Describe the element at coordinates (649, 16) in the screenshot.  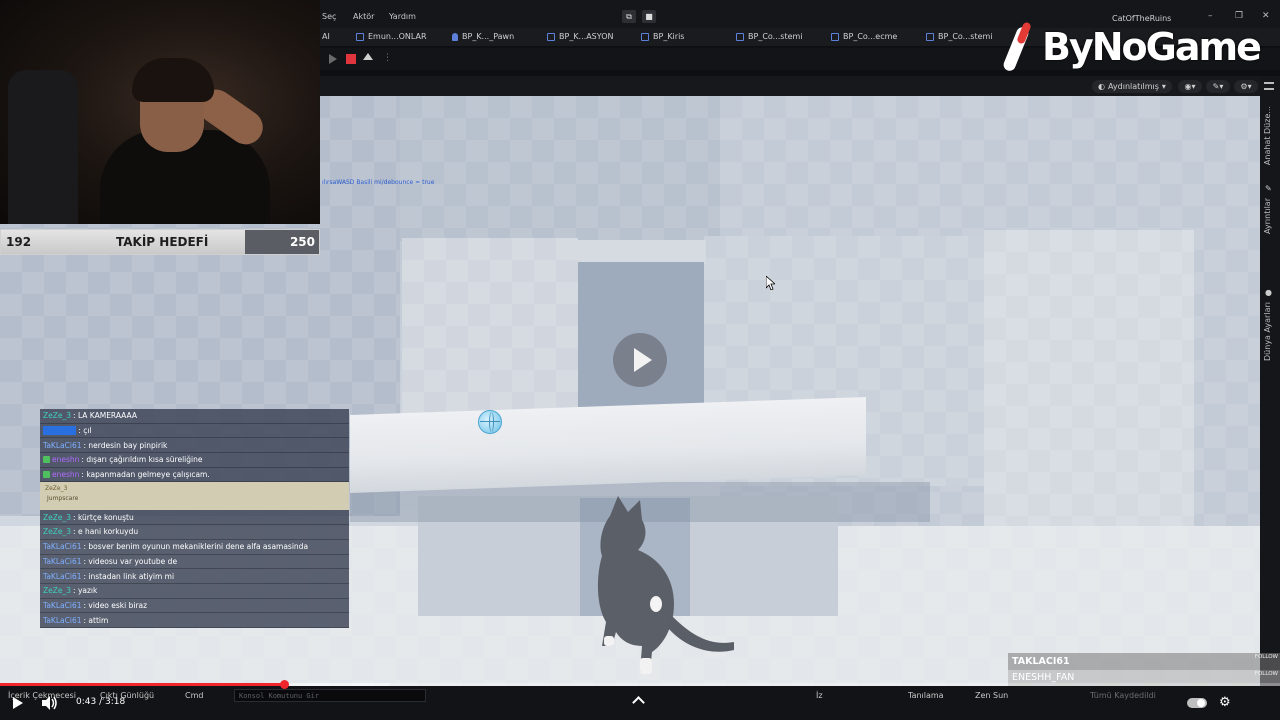
I see `record-icon: ■` at that location.